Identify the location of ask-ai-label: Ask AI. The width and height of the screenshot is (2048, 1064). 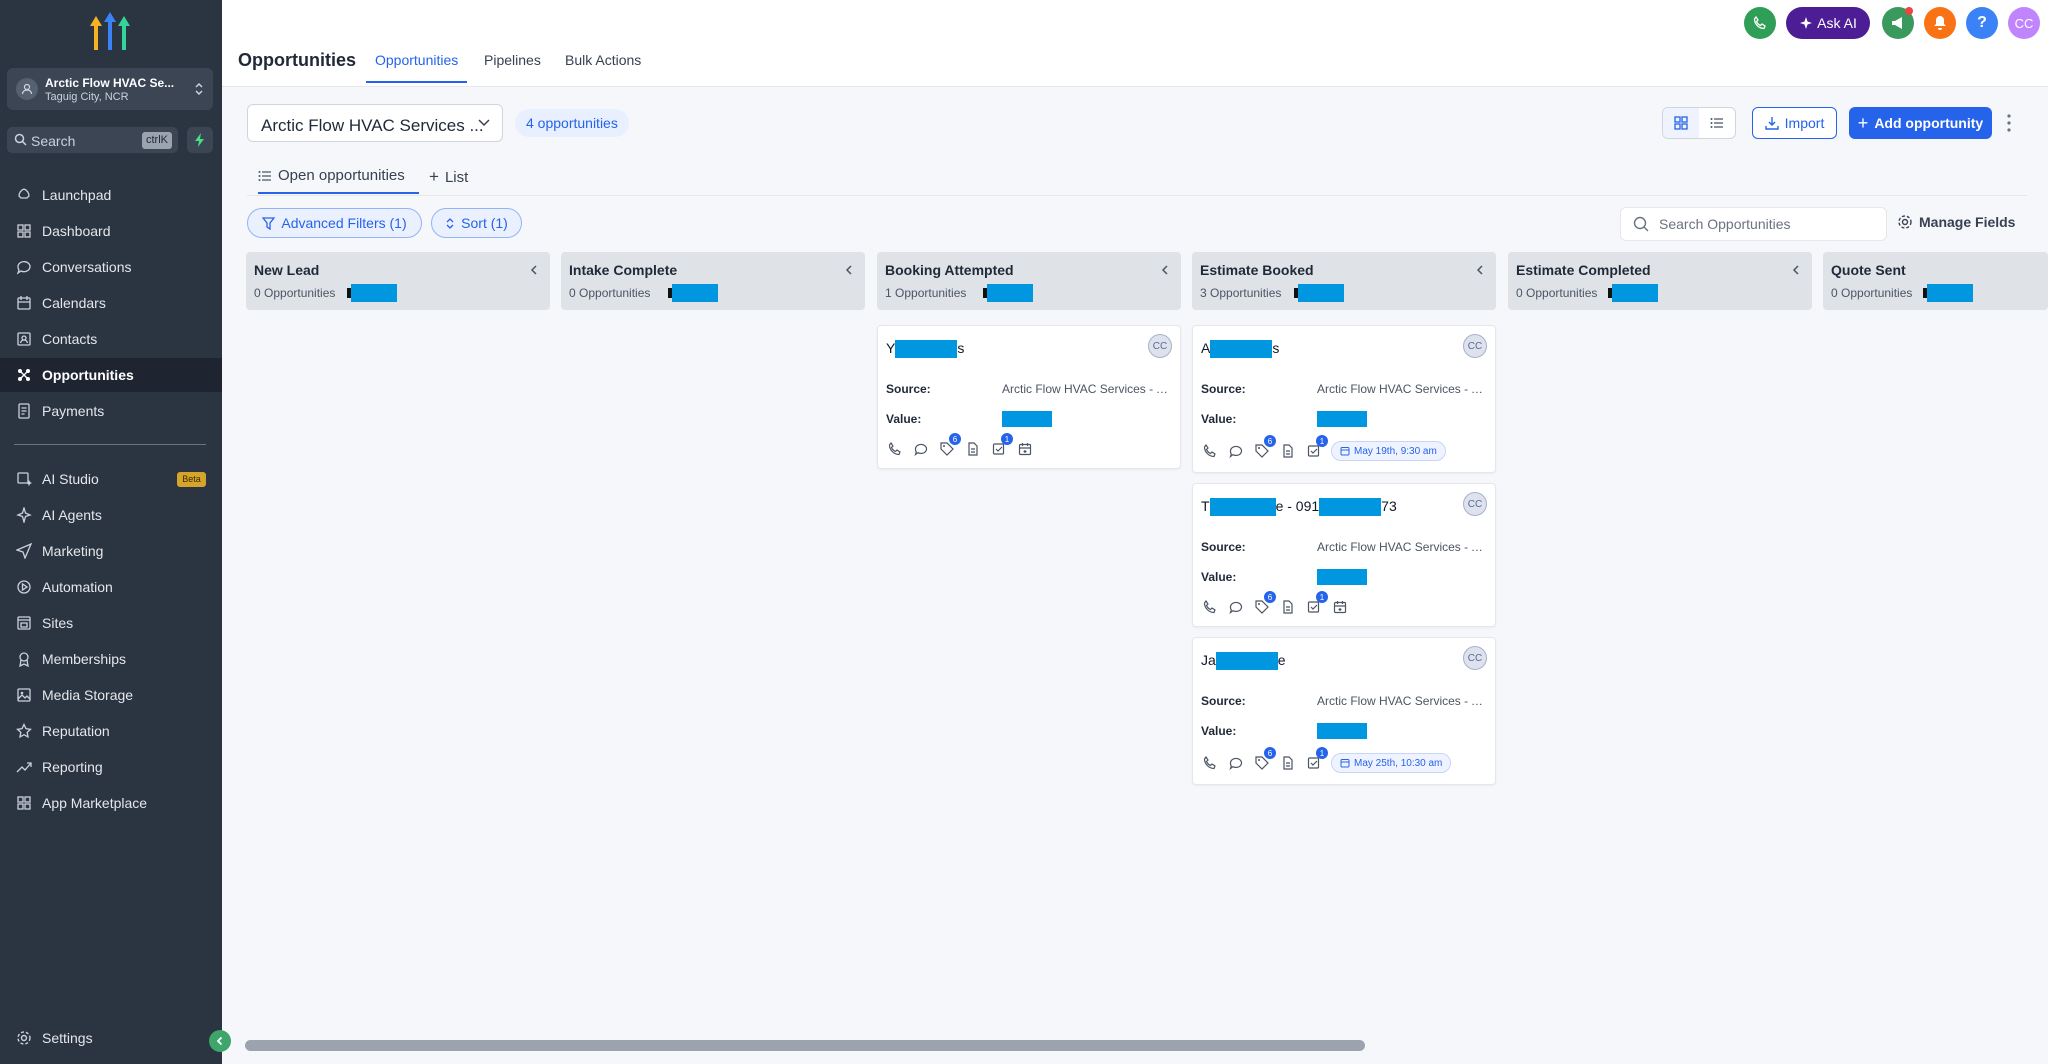
(1837, 23).